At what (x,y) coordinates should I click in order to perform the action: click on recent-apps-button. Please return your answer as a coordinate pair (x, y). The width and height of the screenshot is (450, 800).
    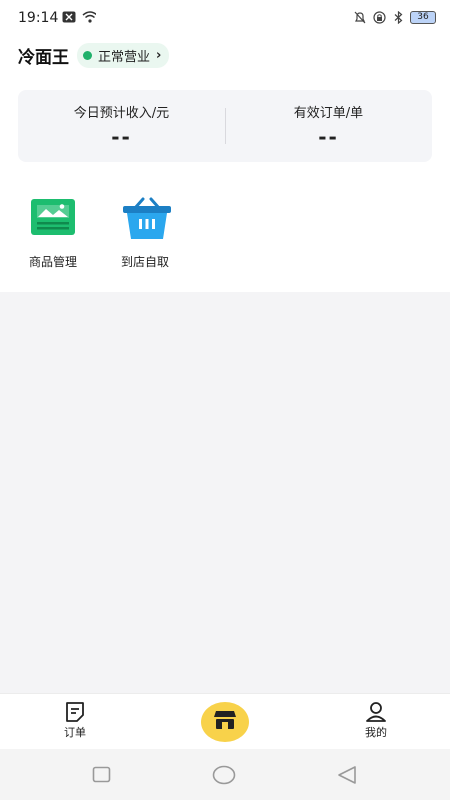
    Looking at the image, I should click on (102, 775).